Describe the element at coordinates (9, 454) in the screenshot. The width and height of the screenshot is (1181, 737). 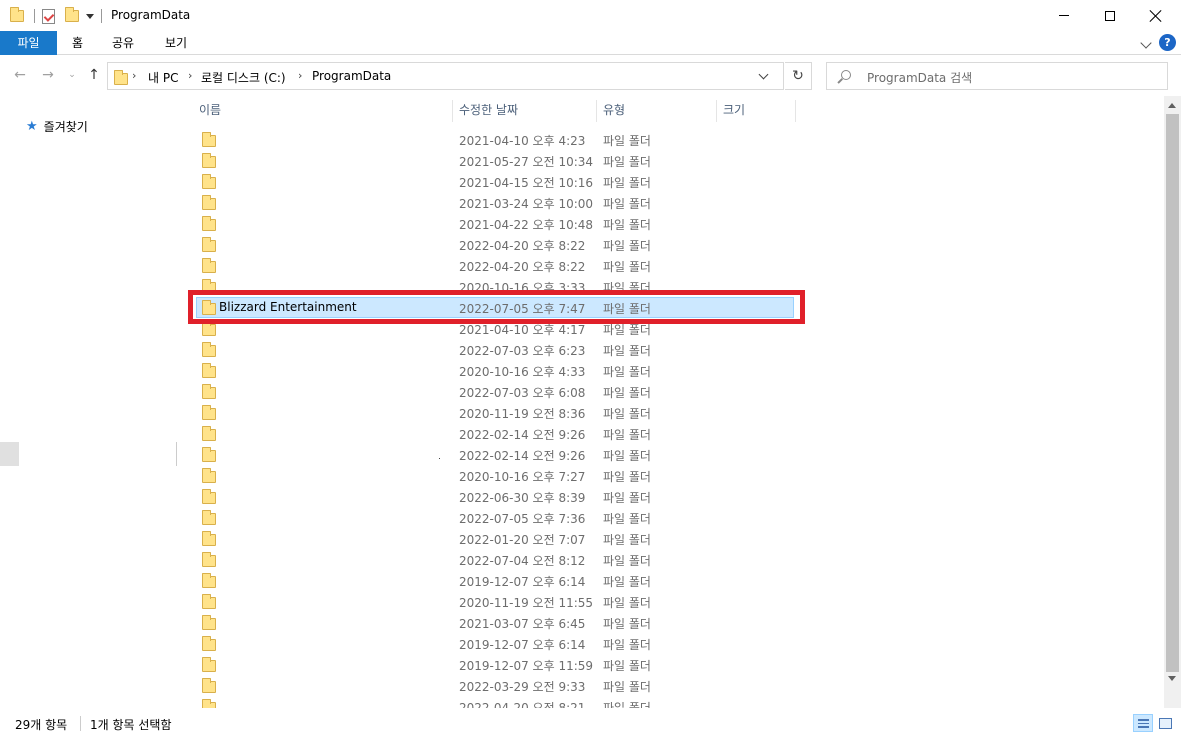
I see `navigation-pane-scrollbar` at that location.